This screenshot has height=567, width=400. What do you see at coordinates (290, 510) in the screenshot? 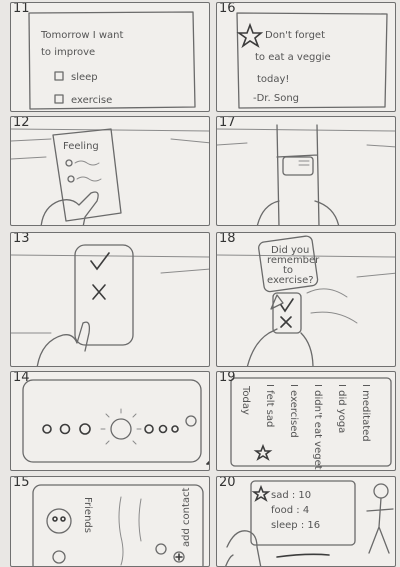
I see `stat-food: food : 4` at bounding box center [290, 510].